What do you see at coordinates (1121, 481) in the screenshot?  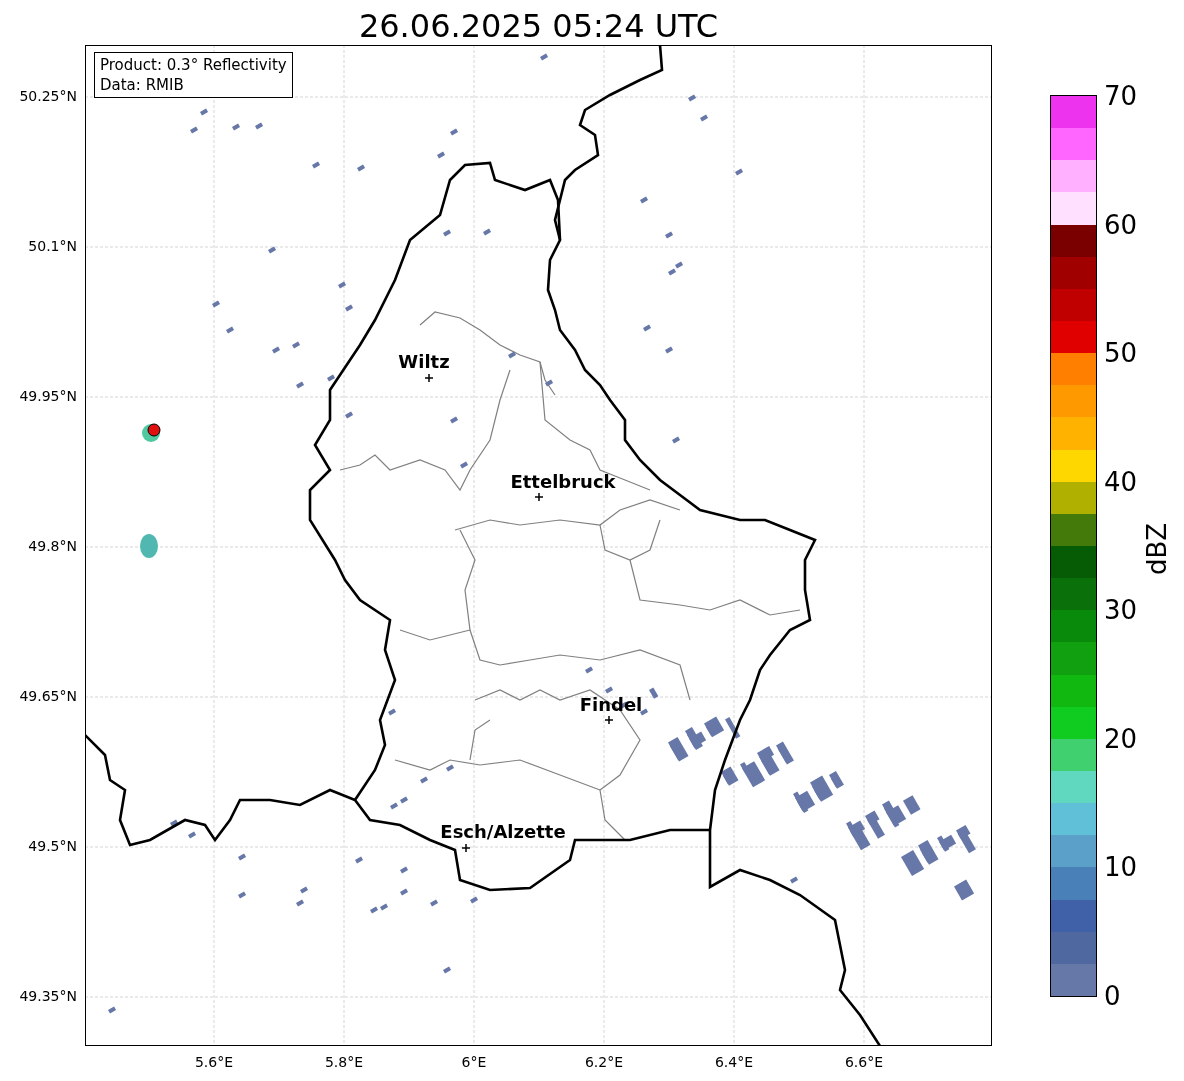 I see `colorbar-tick-label: 40` at bounding box center [1121, 481].